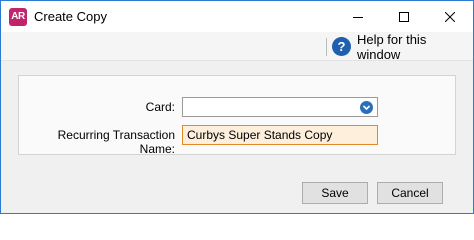 The image size is (474, 240). I want to click on recurring-name-label: Recurring Transaction Name:, so click(116, 142).